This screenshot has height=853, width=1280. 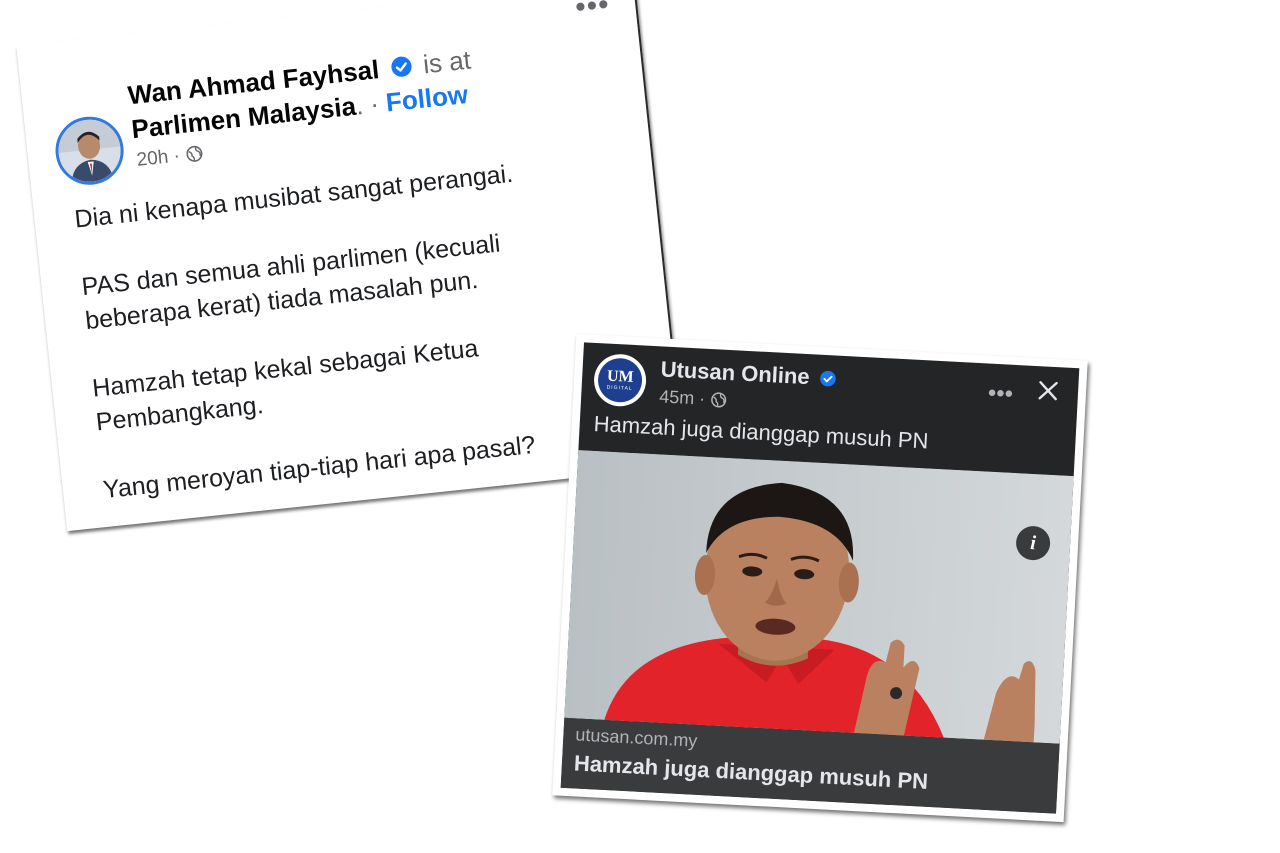 What do you see at coordinates (426, 98) in the screenshot?
I see `follow-button: Follow` at bounding box center [426, 98].